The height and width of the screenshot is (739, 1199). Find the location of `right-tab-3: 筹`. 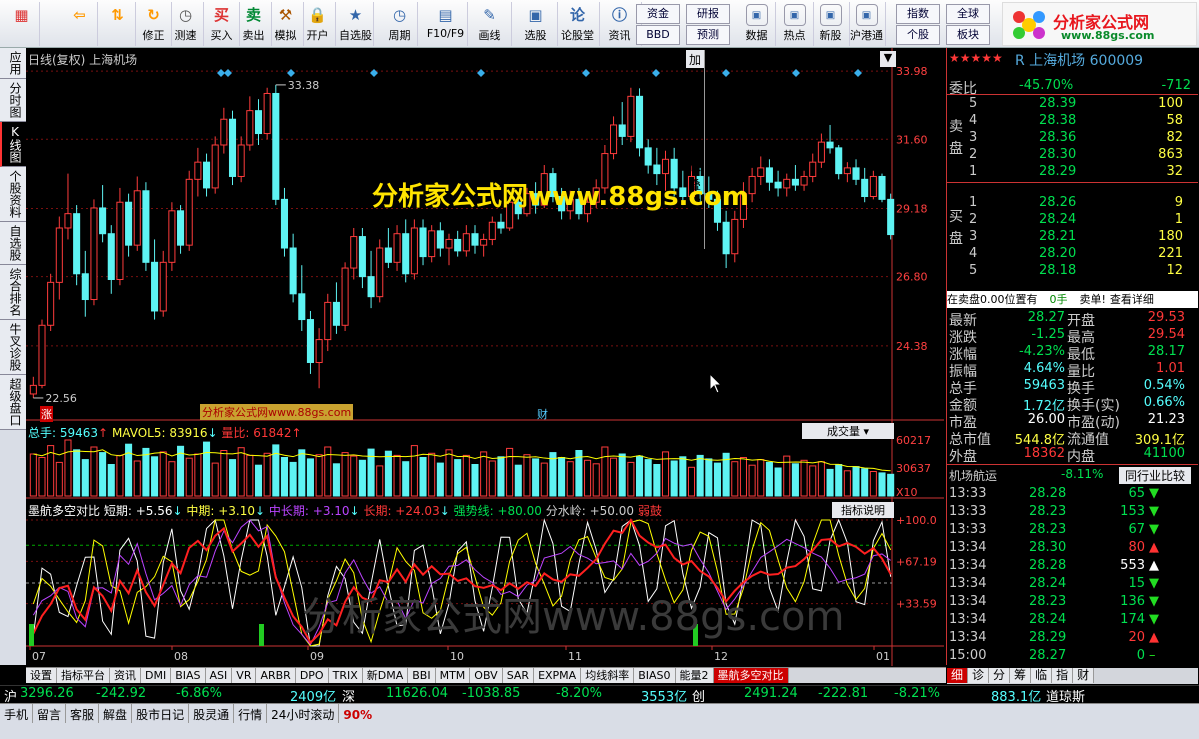

right-tab-3: 筹 is located at coordinates (1021, 675).